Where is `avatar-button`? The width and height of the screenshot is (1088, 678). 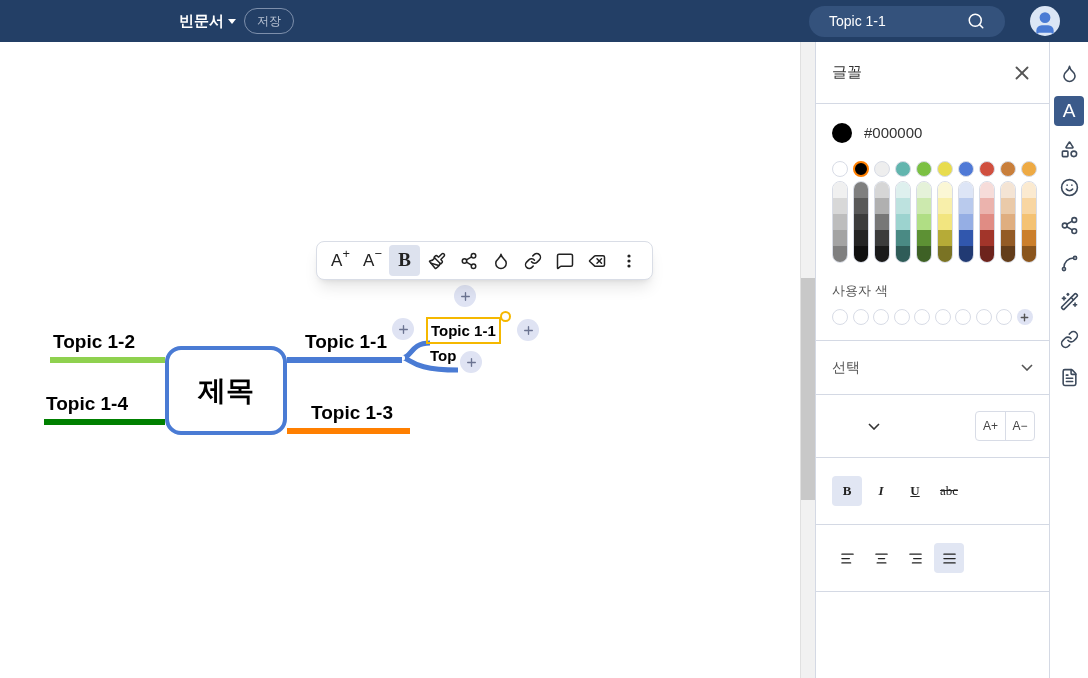 avatar-button is located at coordinates (1045, 21).